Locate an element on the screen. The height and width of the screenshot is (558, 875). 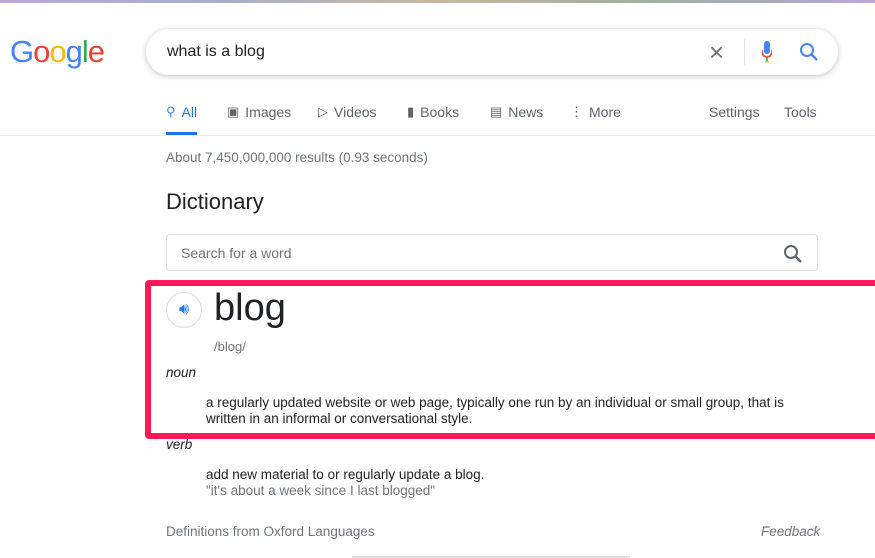
speaker-icon: 🔊︎ is located at coordinates (184, 309).